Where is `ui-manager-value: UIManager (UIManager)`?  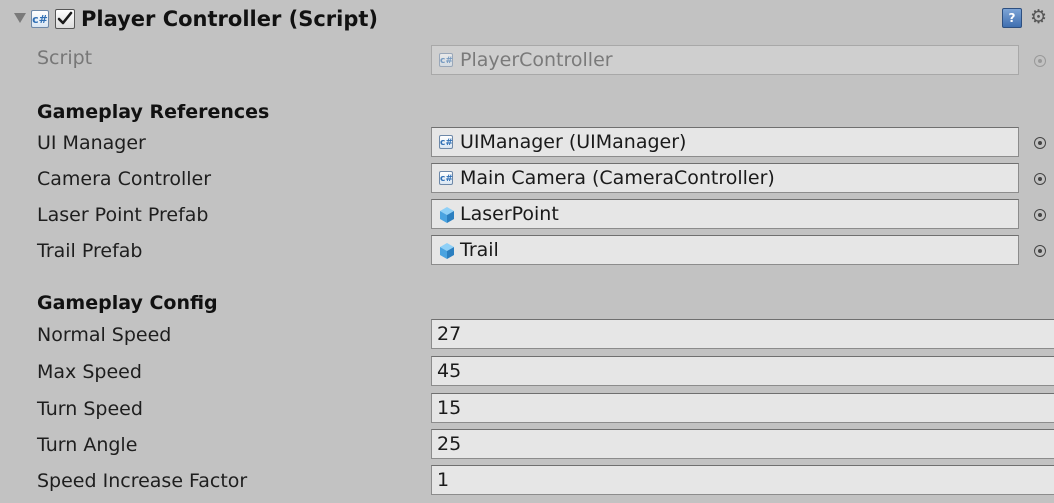 ui-manager-value: UIManager (UIManager) is located at coordinates (573, 142).